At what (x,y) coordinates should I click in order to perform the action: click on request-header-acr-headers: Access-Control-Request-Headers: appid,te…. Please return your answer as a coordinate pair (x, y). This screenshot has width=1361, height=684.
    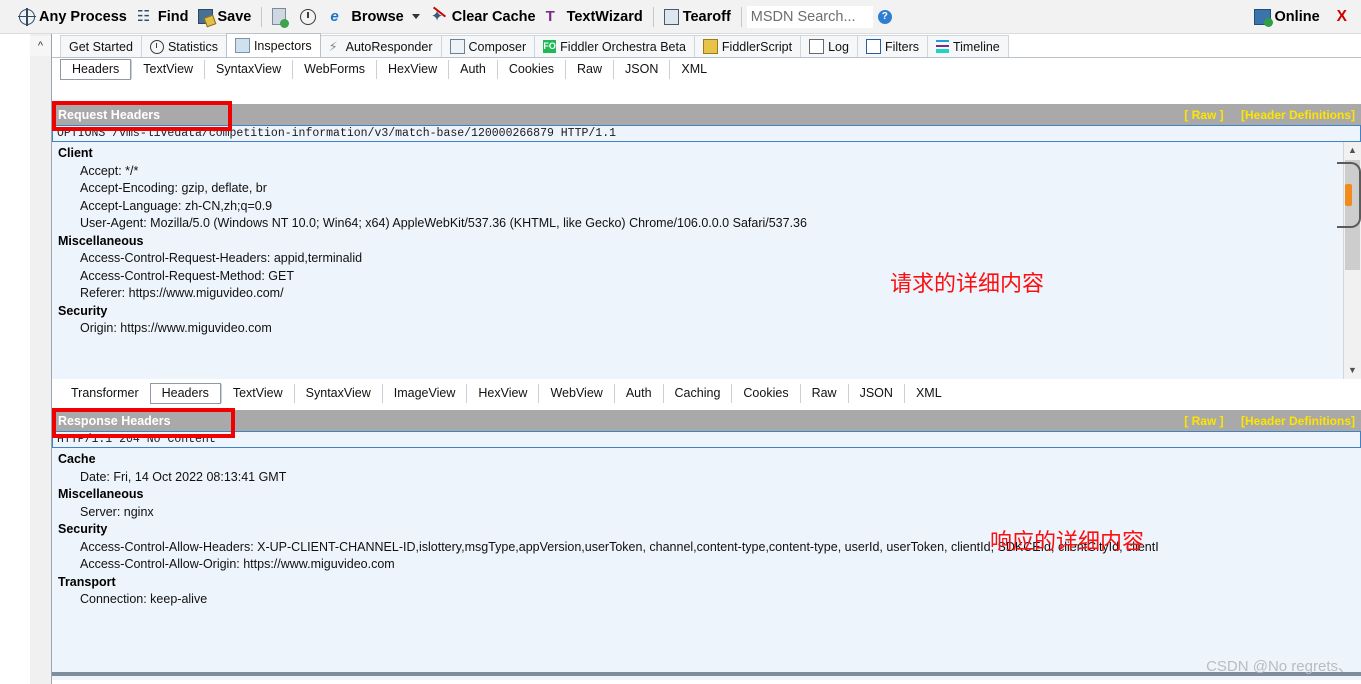
    Looking at the image, I should click on (221, 258).